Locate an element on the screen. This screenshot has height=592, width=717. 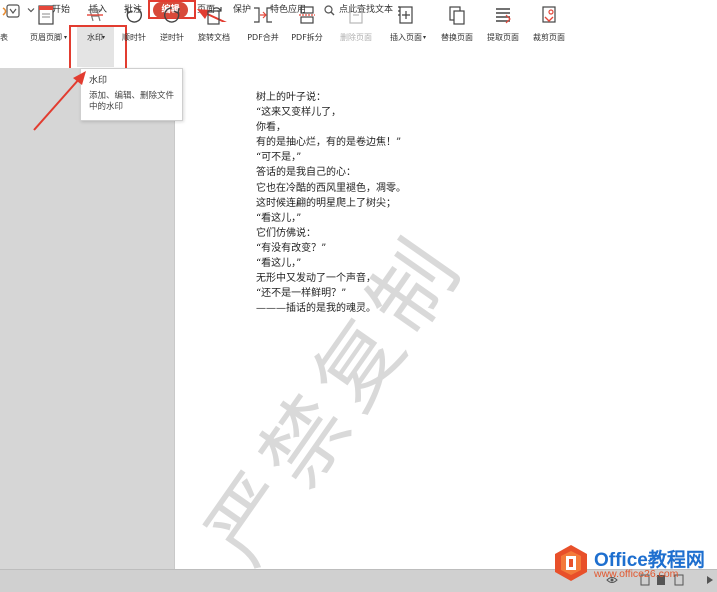
insert-page-button: 插入页面 ▾ is located at coordinates (406, 24).